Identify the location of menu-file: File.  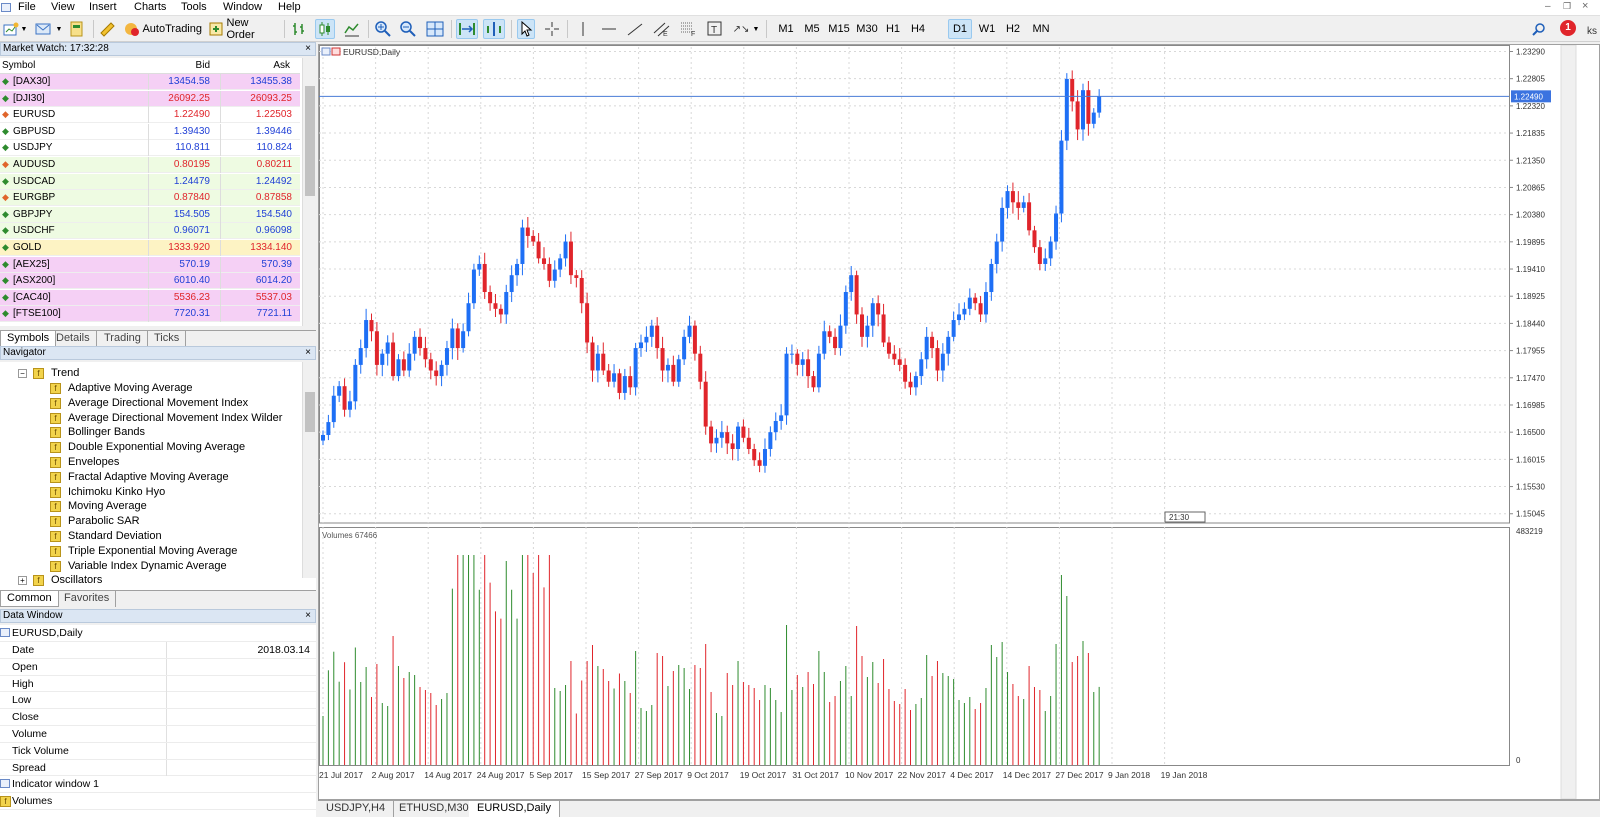
(27, 7).